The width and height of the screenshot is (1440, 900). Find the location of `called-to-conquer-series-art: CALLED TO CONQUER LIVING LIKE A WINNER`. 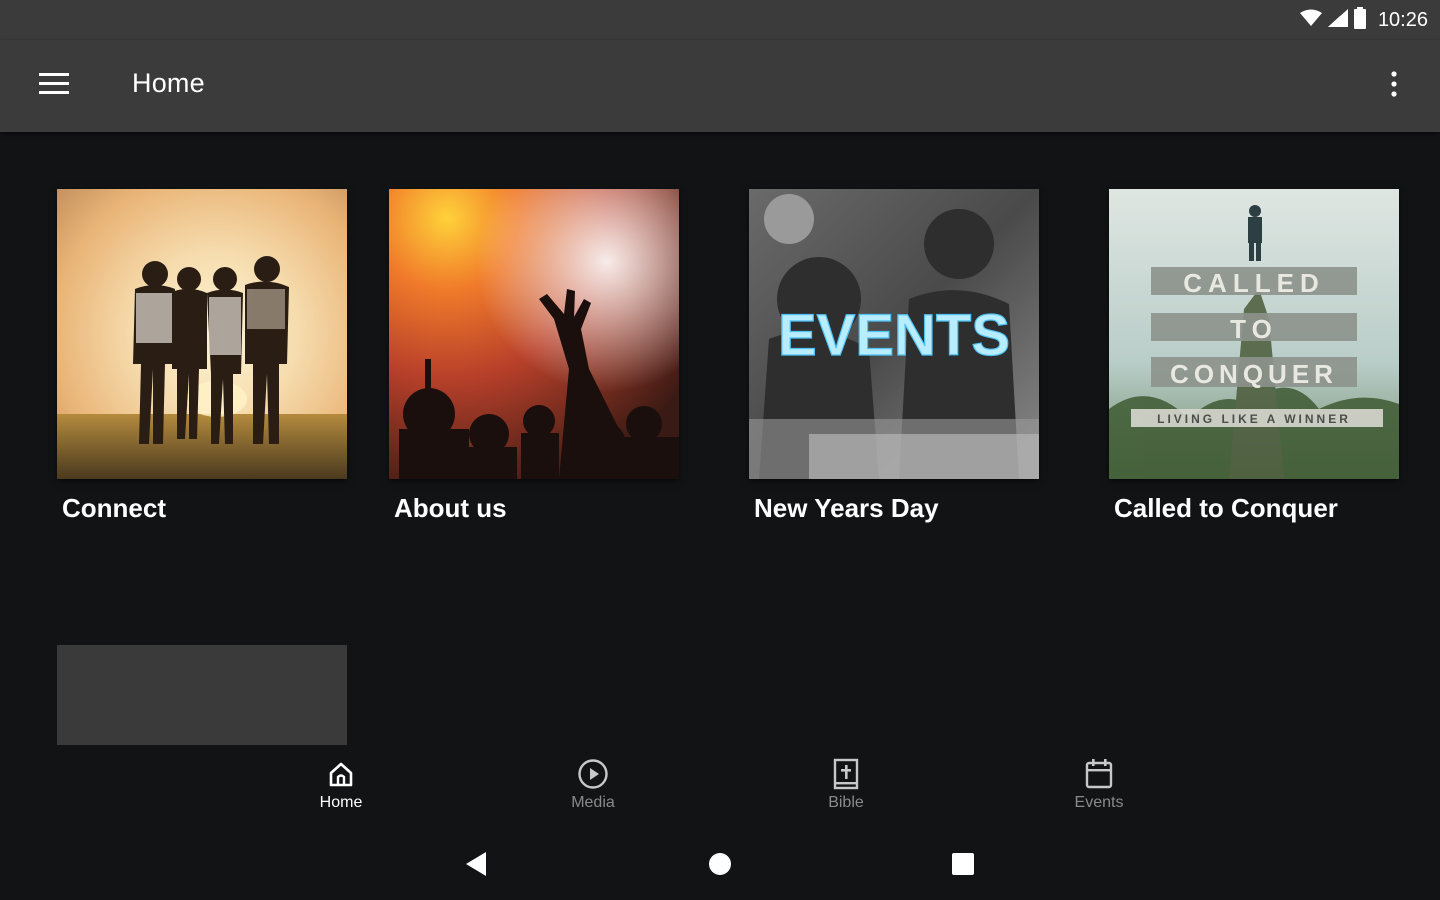

called-to-conquer-series-art: CALLED TO CONQUER LIVING LIKE A WINNER is located at coordinates (1254, 334).